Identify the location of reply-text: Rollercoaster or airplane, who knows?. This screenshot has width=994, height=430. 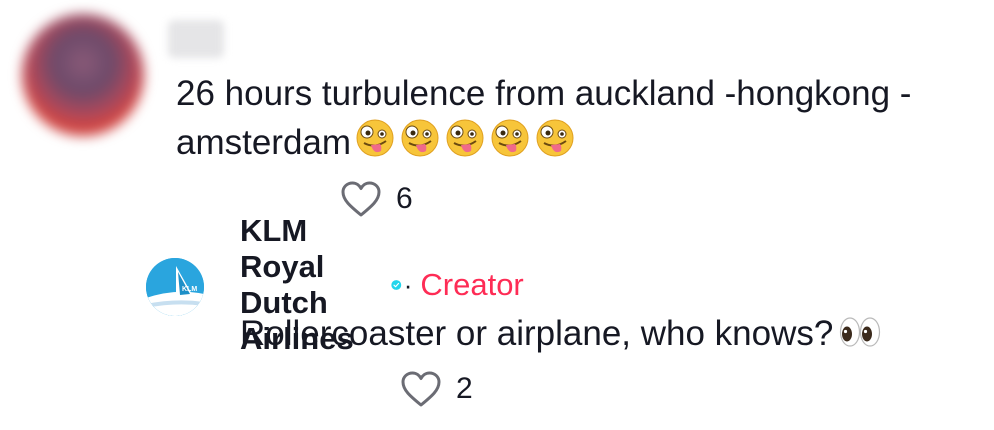
(560, 334).